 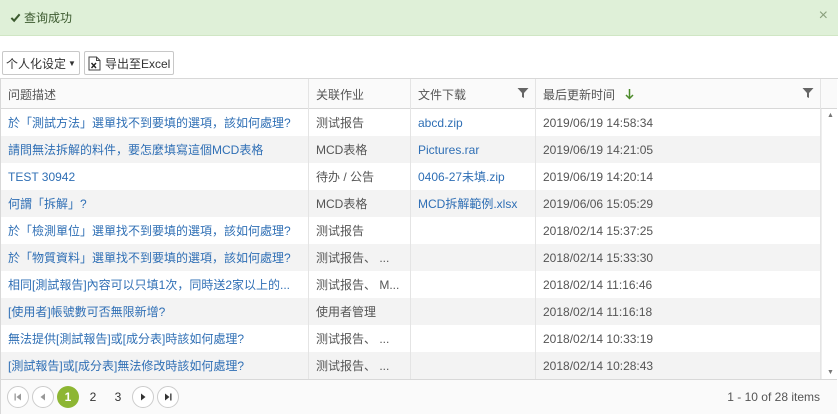 I want to click on page-1-button: 1, so click(x=68, y=397).